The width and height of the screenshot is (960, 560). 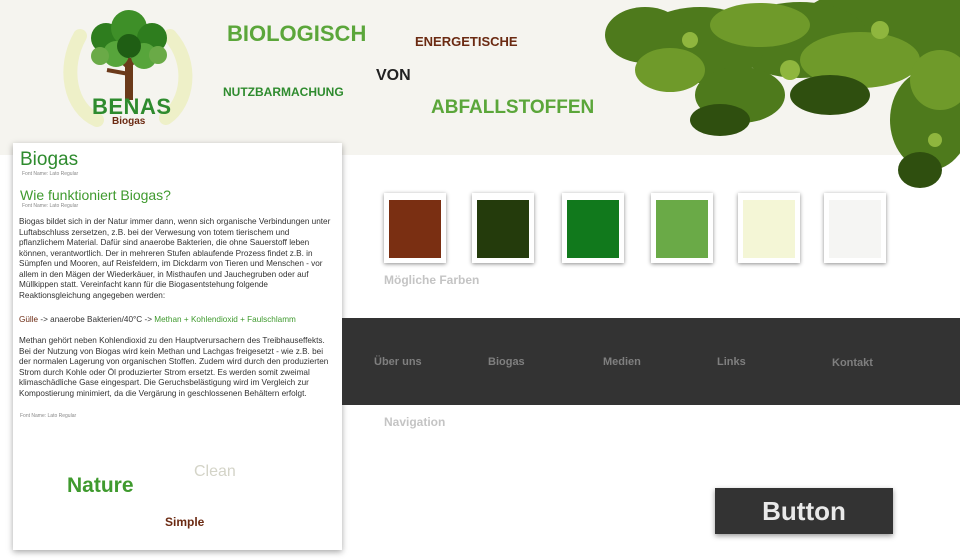 What do you see at coordinates (432, 280) in the screenshot?
I see `palette-caption: Mögliche Farben` at bounding box center [432, 280].